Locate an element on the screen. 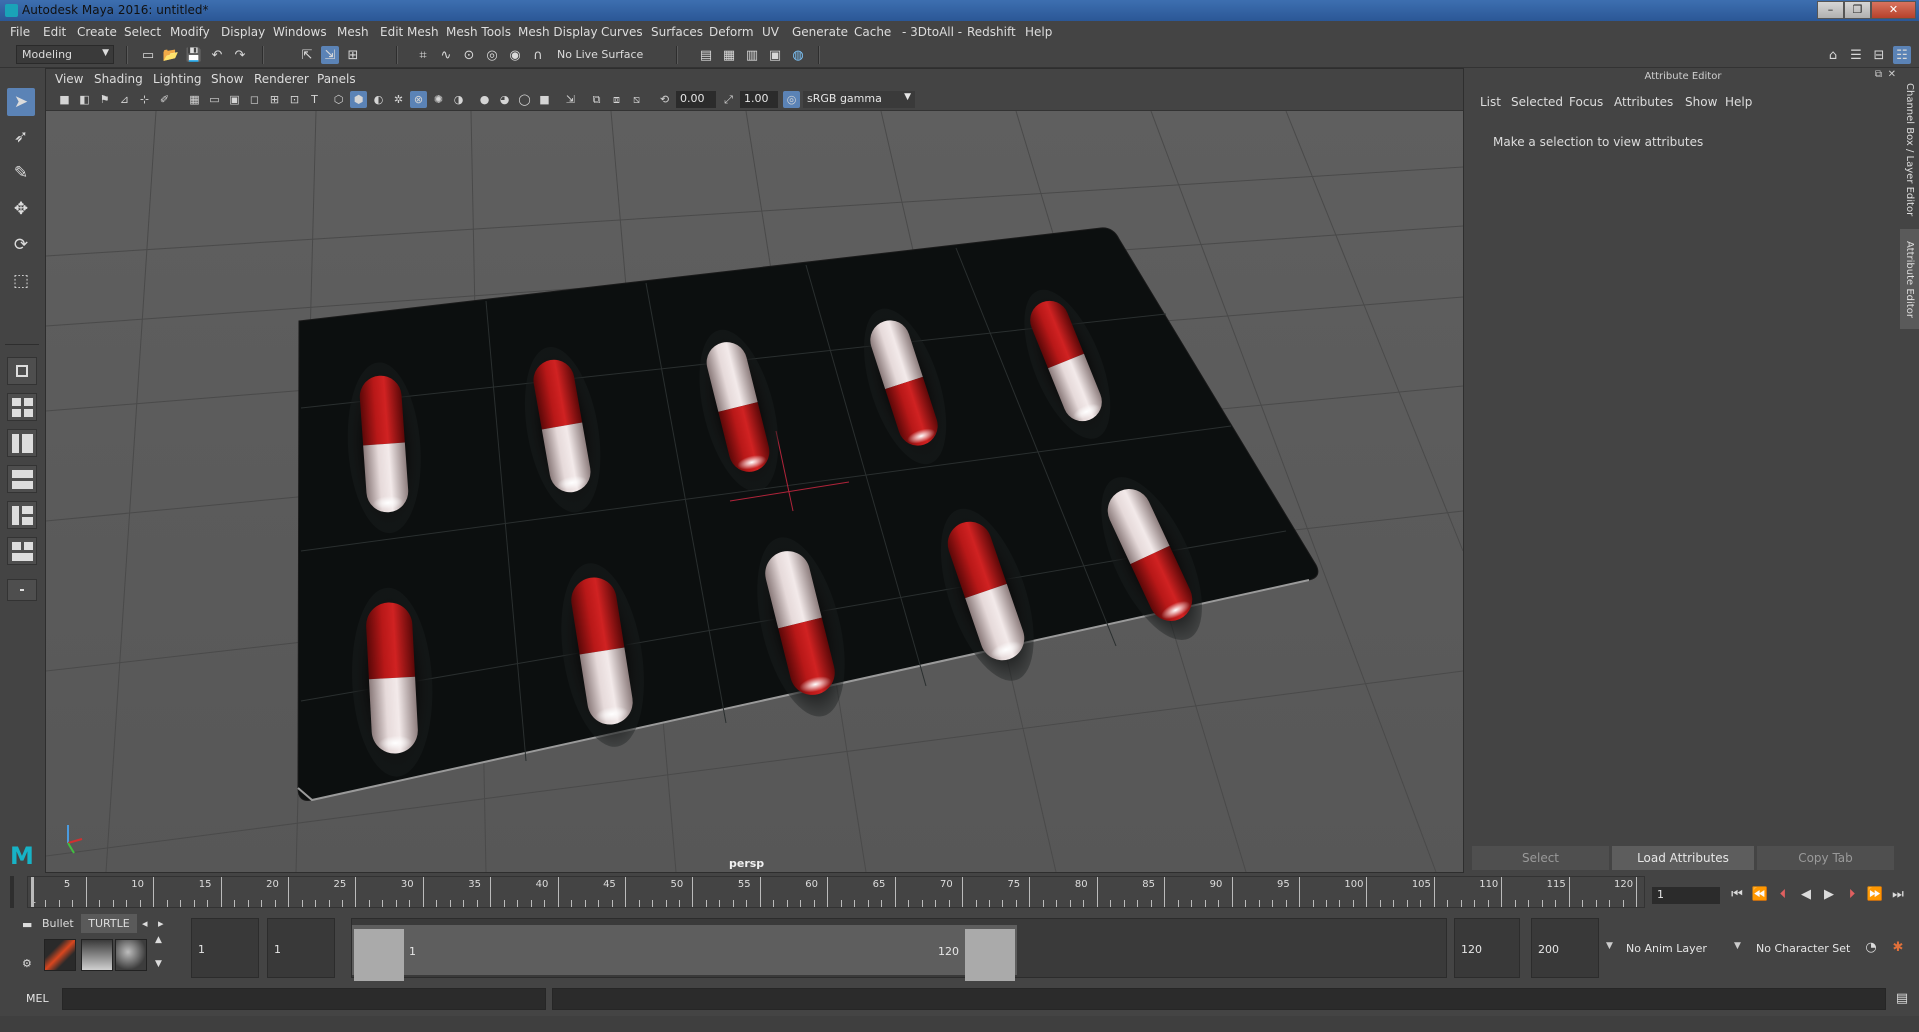 The image size is (1919, 1032). range-slider-track: 1 120 is located at coordinates (899, 949).